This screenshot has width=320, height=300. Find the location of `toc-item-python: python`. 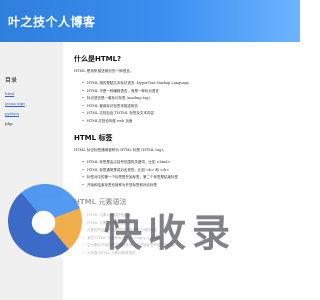

toc-item-python: python is located at coordinates (15, 114).